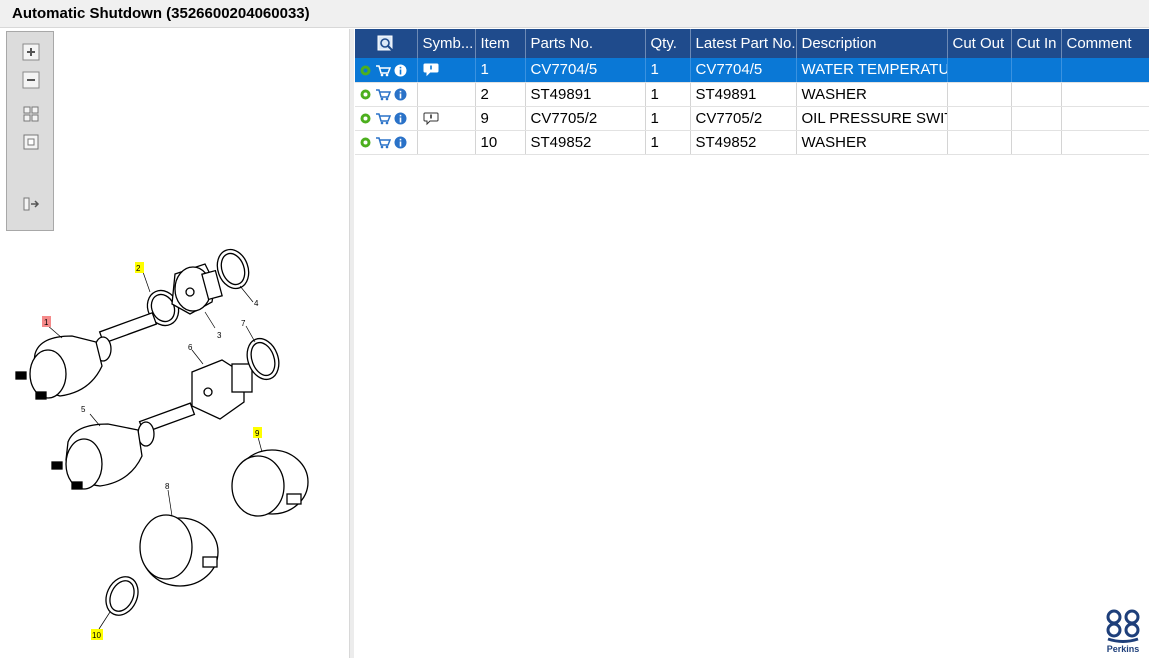  What do you see at coordinates (1123, 649) in the screenshot?
I see `brand-name: Perkins` at bounding box center [1123, 649].